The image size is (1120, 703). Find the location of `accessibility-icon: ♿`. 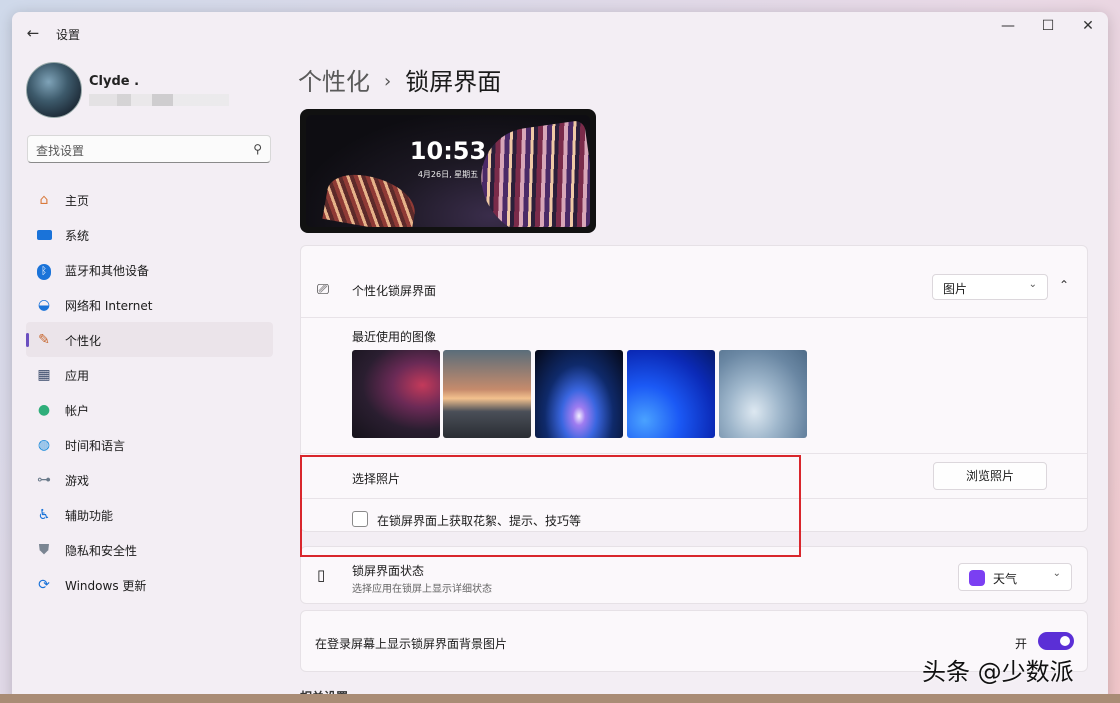

accessibility-icon: ♿ is located at coordinates (44, 515).